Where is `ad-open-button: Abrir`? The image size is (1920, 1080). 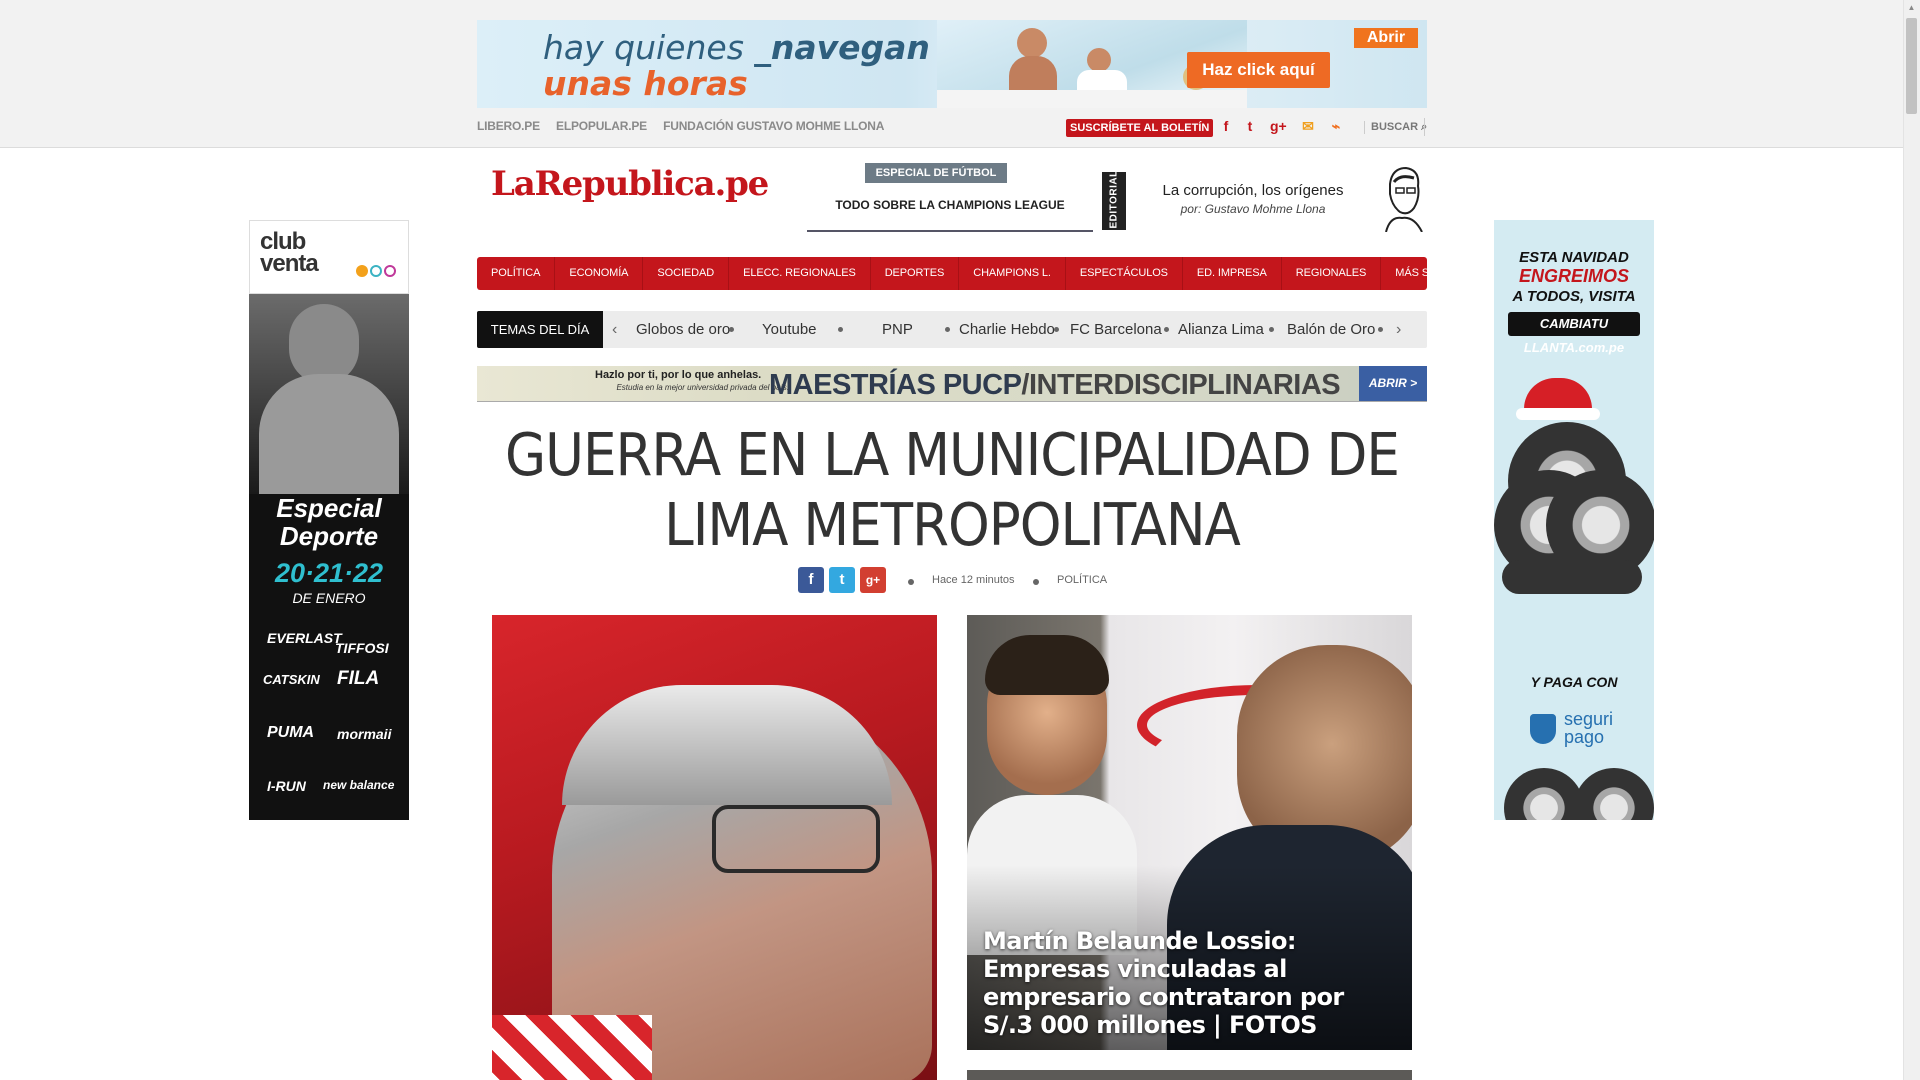 ad-open-button: Abrir is located at coordinates (1386, 38).